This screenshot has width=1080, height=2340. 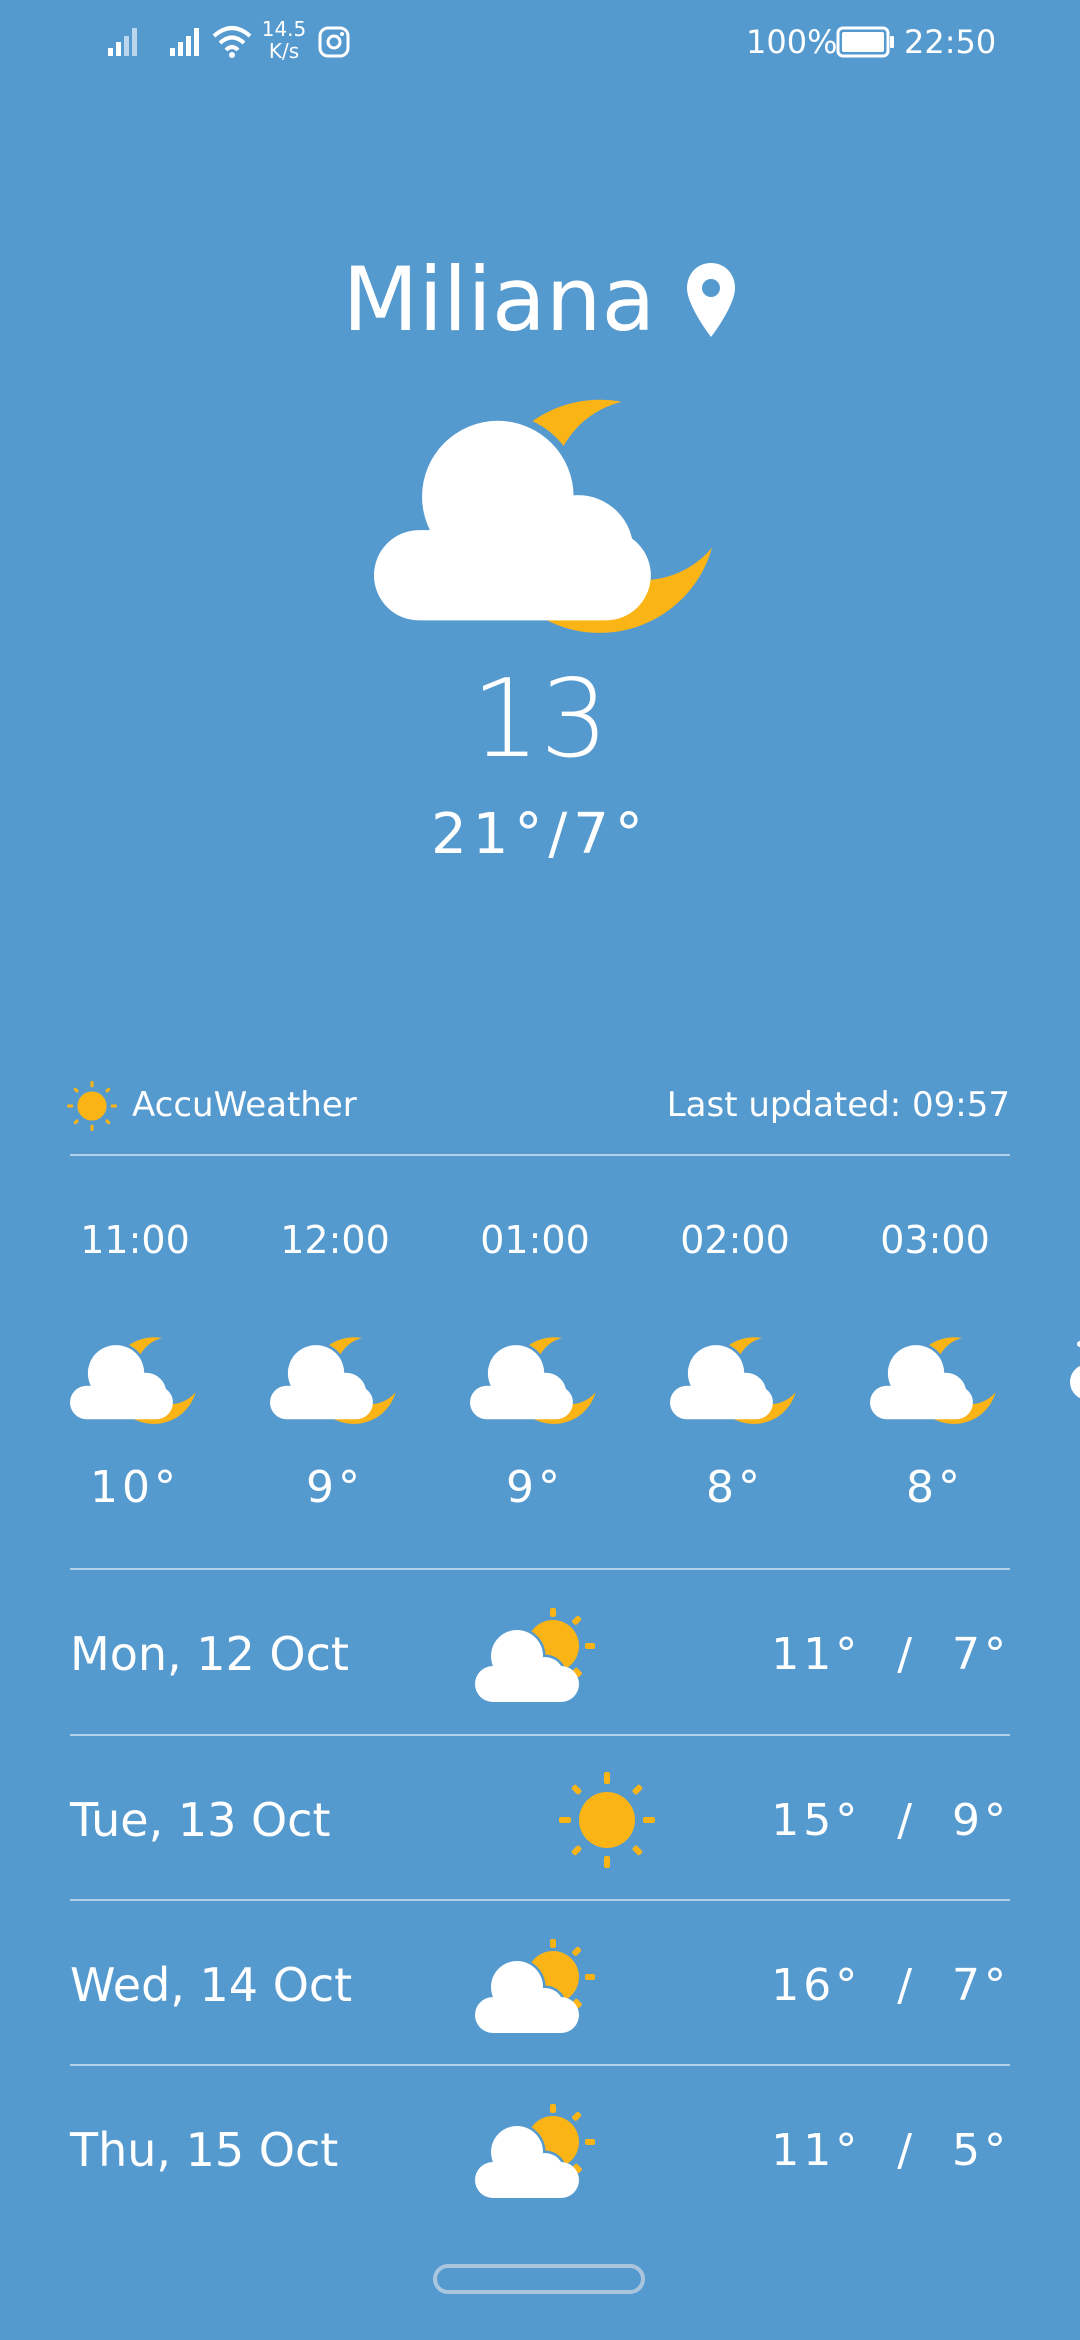 What do you see at coordinates (244, 1105) in the screenshot?
I see `provider-name: AccuWeather` at bounding box center [244, 1105].